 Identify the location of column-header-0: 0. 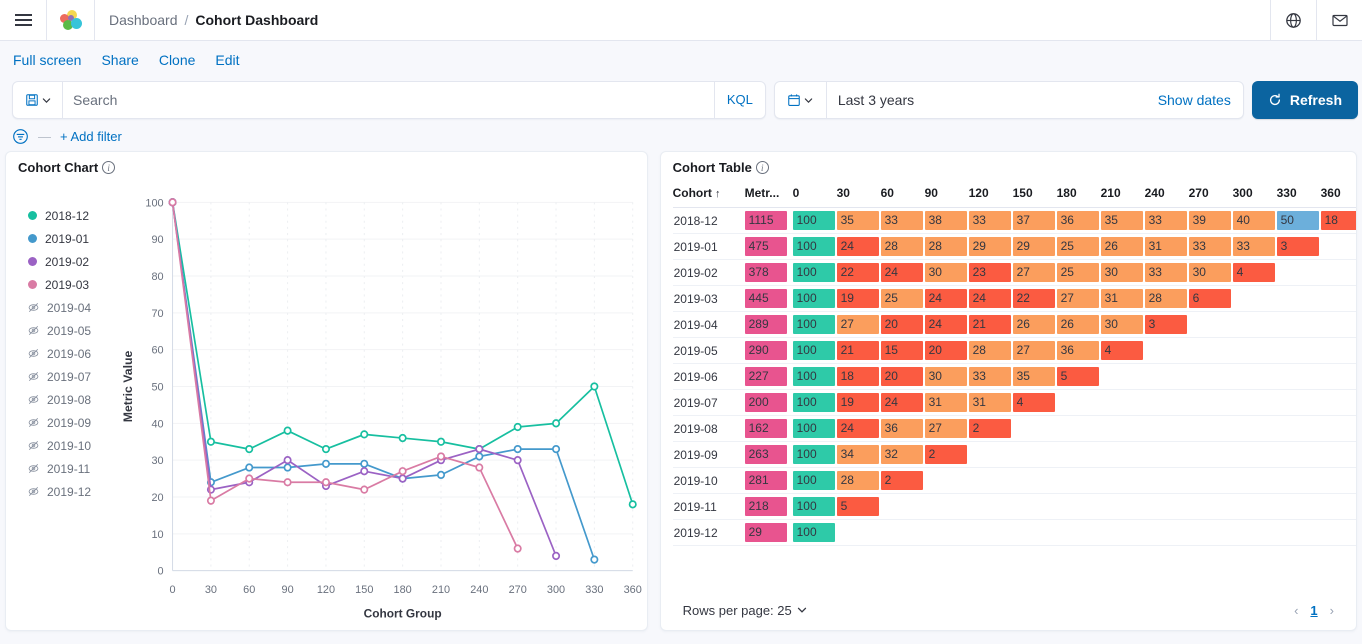
(814, 194).